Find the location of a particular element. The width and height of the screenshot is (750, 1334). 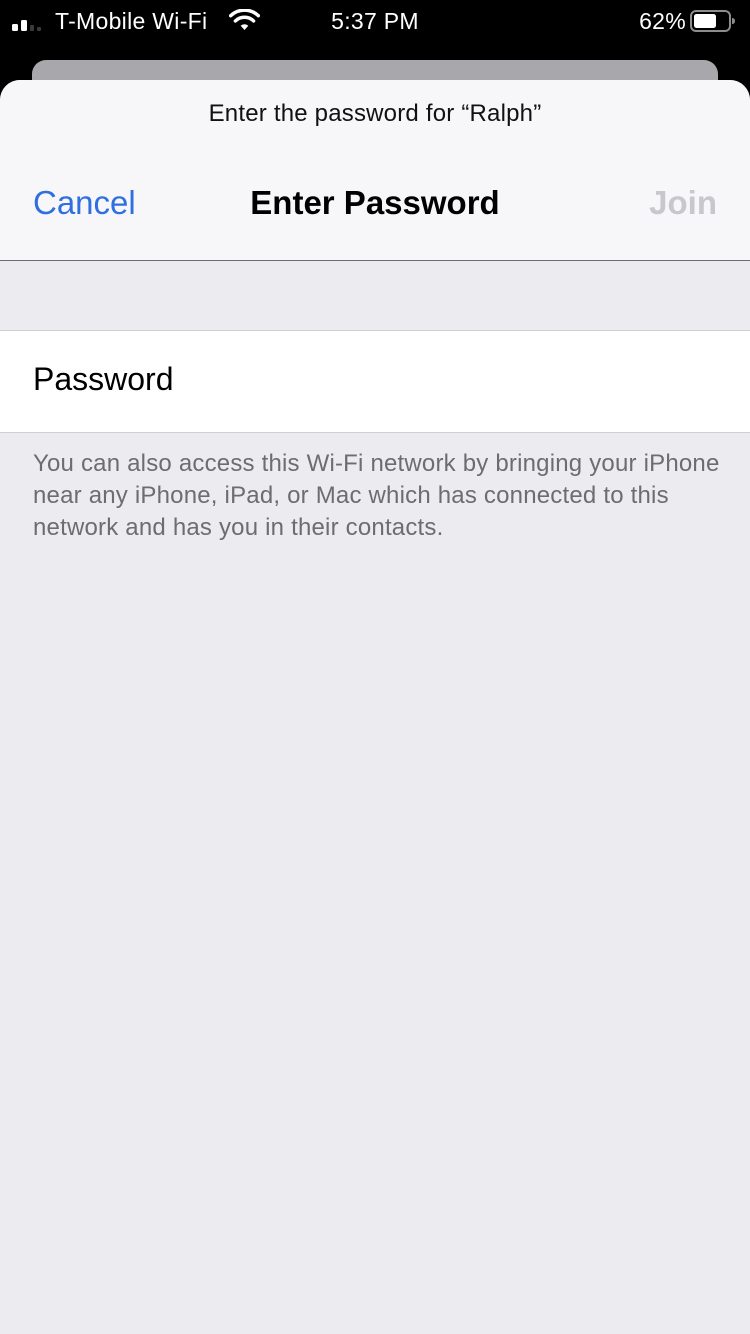

password-input is located at coordinates (465, 381).